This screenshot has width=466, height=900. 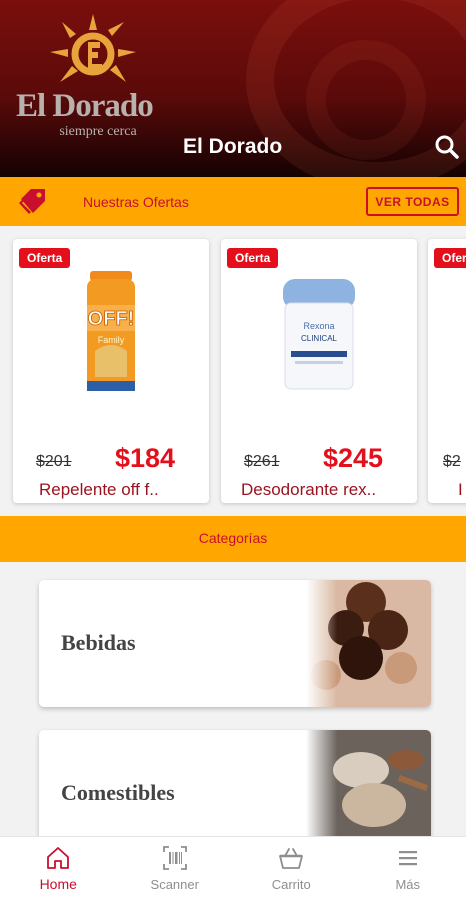 I want to click on category-name: Comestibles, so click(x=118, y=792).